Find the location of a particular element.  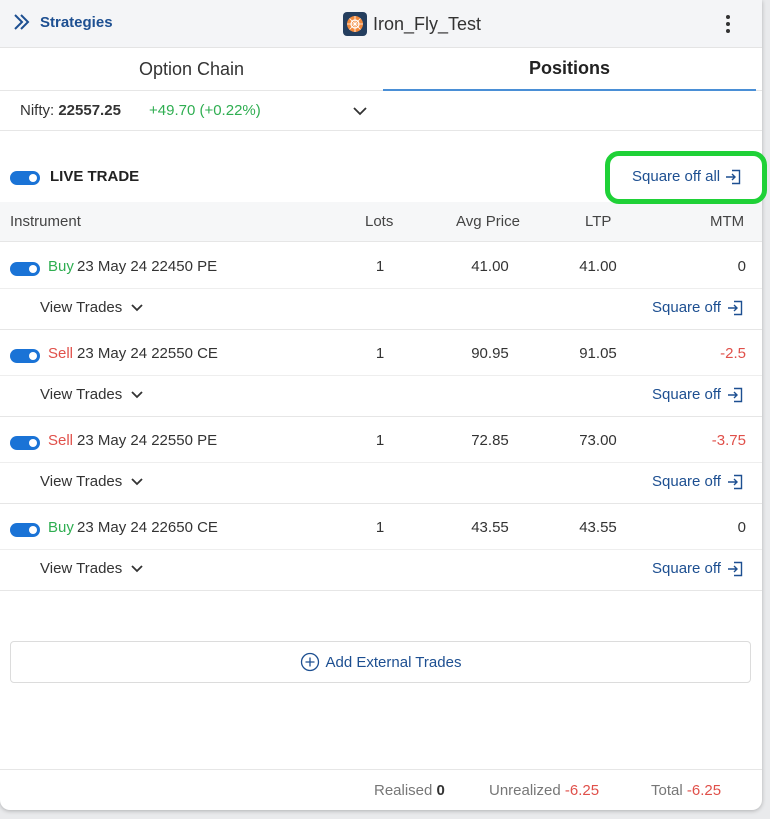

realised-summary: Realised 0 is located at coordinates (409, 790).